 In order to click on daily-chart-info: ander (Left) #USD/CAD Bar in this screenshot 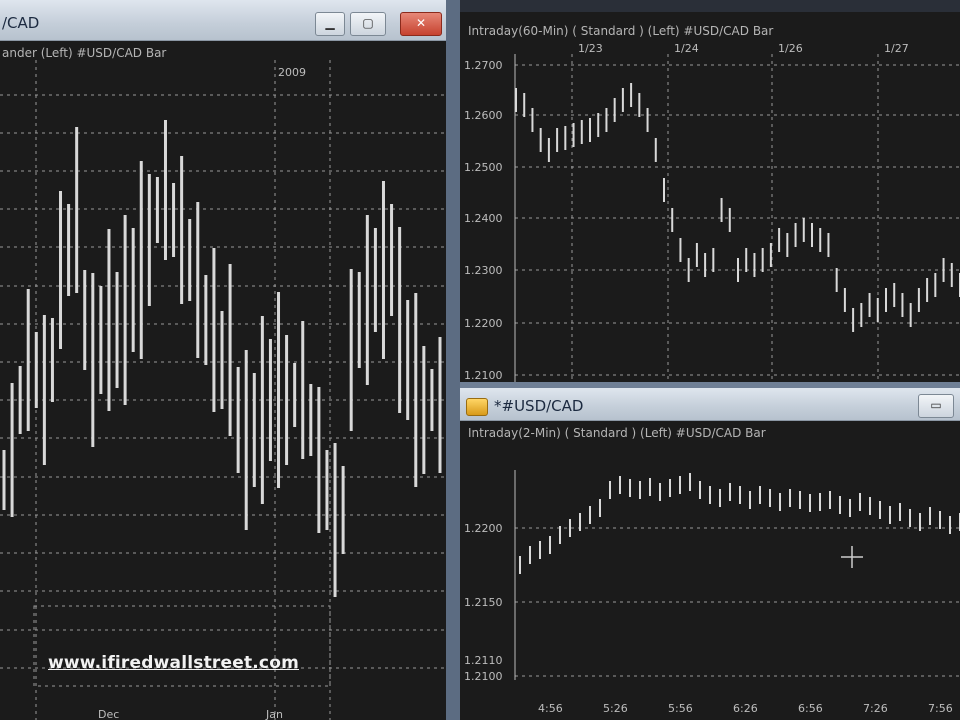, I will do `click(84, 53)`.